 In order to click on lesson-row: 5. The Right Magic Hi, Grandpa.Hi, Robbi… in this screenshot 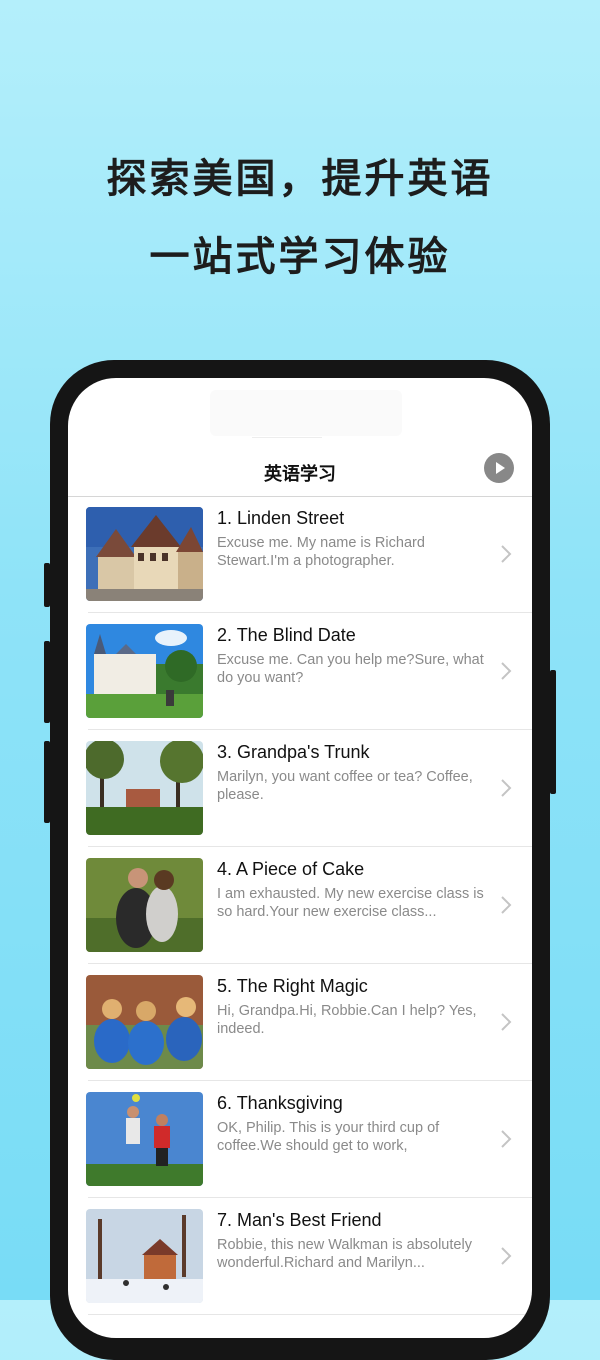, I will do `click(300, 1022)`.